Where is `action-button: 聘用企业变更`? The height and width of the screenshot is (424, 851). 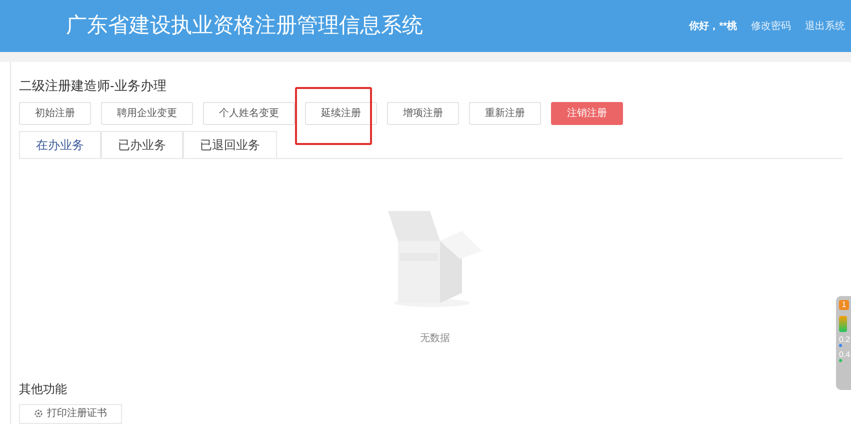 action-button: 聘用企业变更 is located at coordinates (147, 113).